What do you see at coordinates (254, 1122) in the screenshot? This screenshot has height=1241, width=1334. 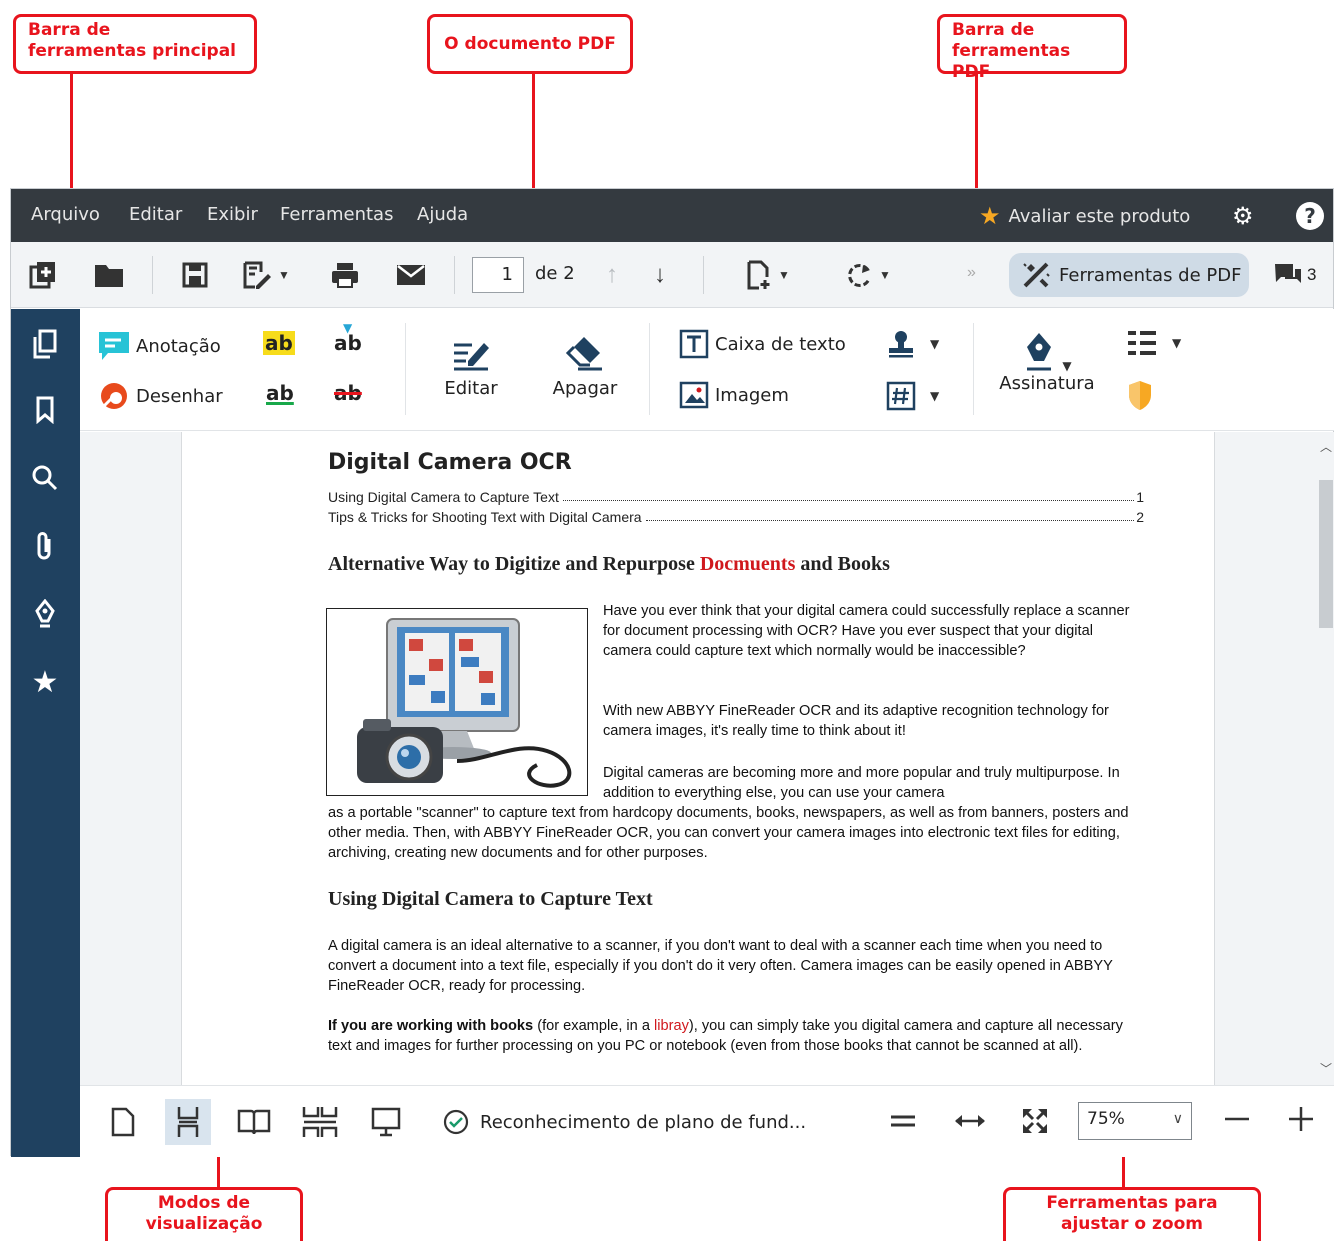 I see `two-page-view-button` at bounding box center [254, 1122].